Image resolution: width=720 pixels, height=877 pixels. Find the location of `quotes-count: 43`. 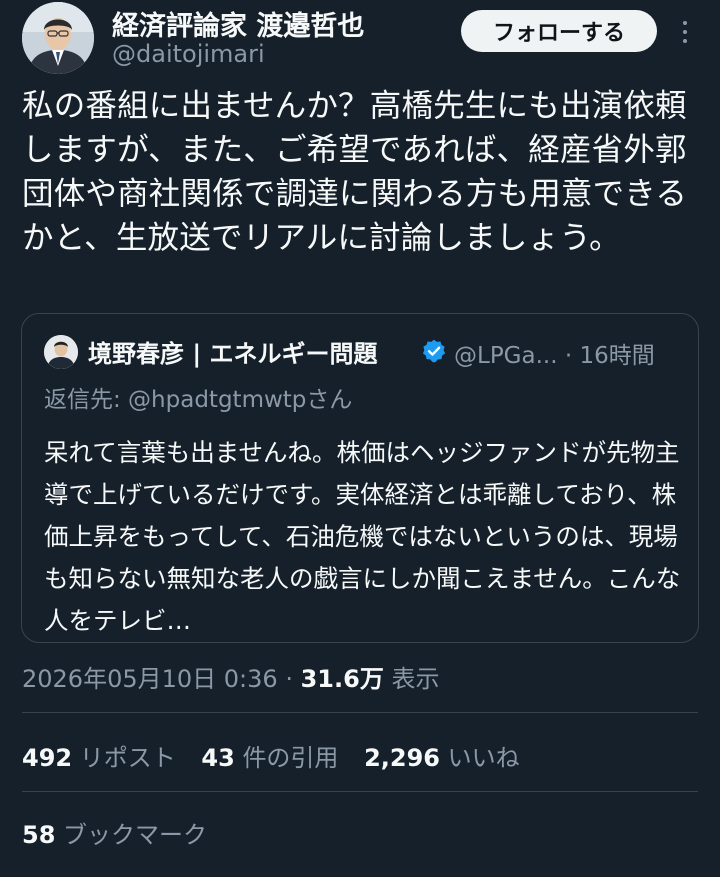

quotes-count: 43 is located at coordinates (218, 758).